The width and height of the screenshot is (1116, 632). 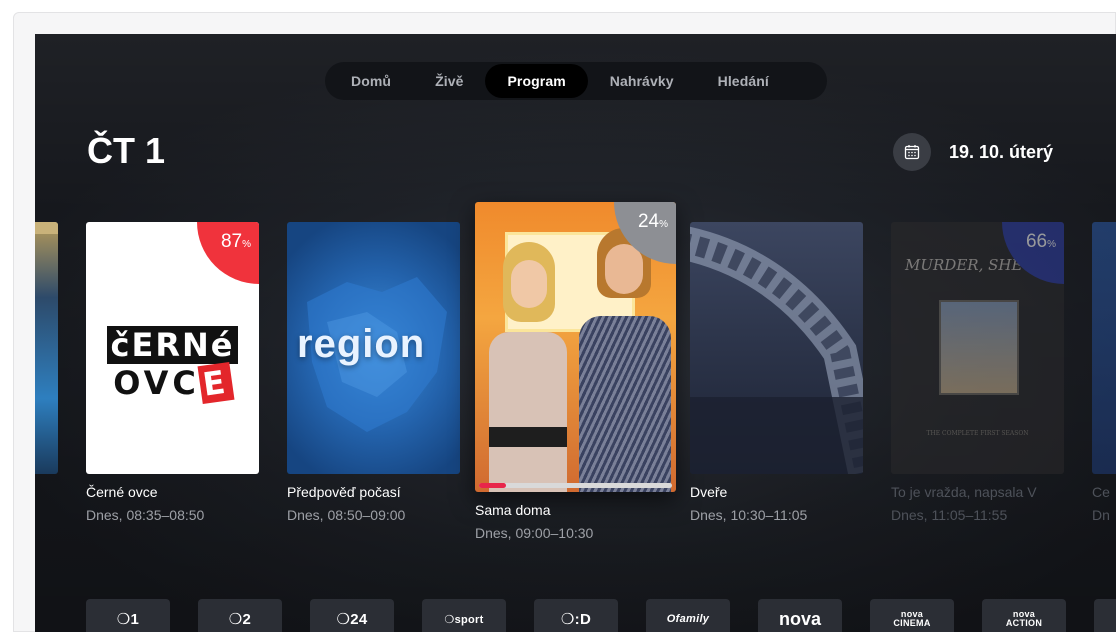 I want to click on channel-logo: nova ACTION, so click(x=1024, y=618).